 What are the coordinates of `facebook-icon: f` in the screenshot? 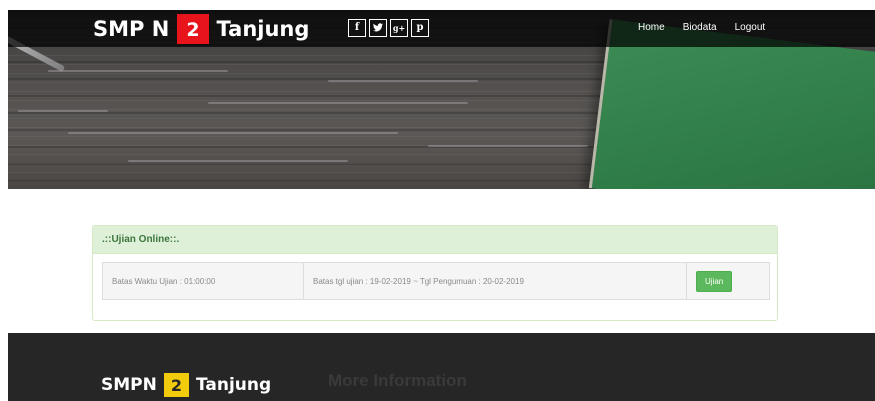 It's located at (357, 28).